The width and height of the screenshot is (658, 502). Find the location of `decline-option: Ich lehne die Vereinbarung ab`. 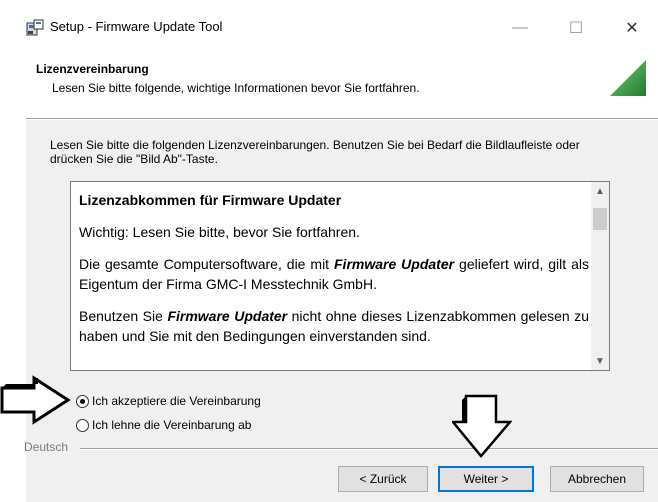

decline-option: Ich lehne die Vereinbarung ab is located at coordinates (163, 425).